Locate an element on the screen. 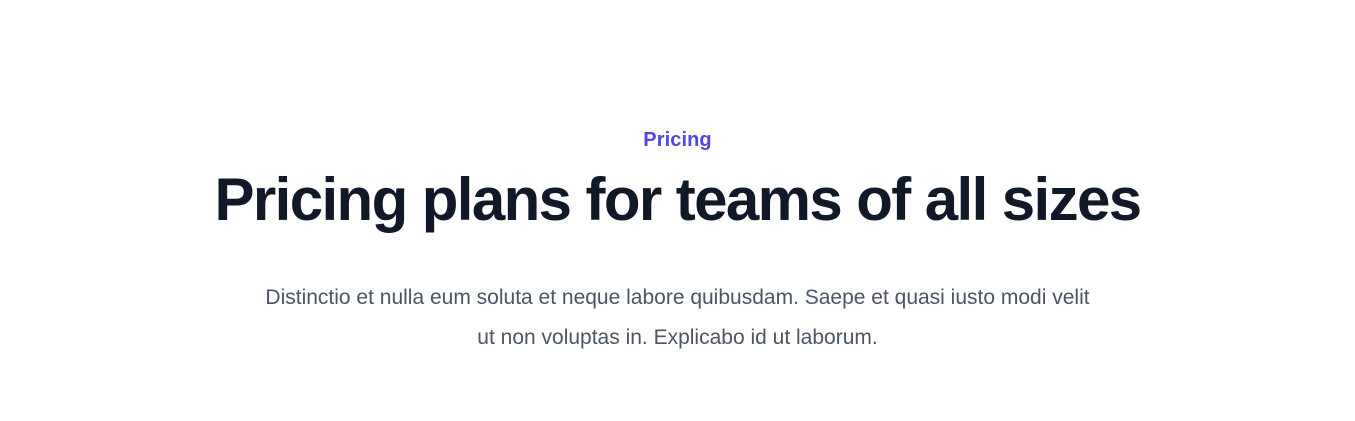 The width and height of the screenshot is (1355, 421). section-eyebrow: Pricing is located at coordinates (677, 140).